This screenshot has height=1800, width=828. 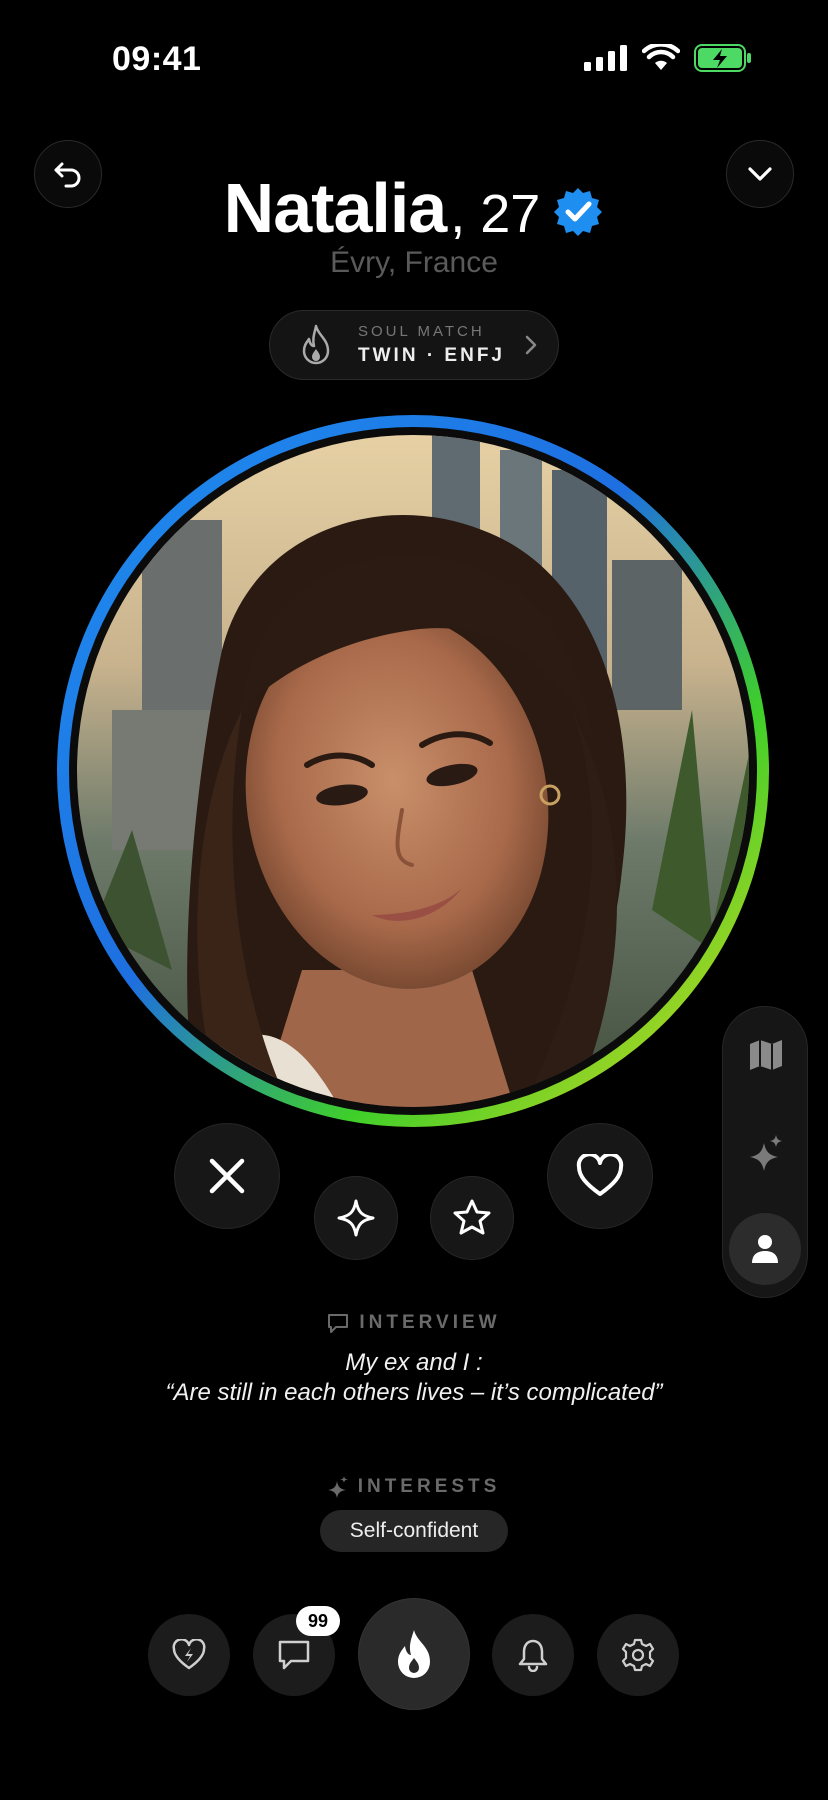 I want to click on interview-label: INTERVIEW, so click(x=430, y=1322).